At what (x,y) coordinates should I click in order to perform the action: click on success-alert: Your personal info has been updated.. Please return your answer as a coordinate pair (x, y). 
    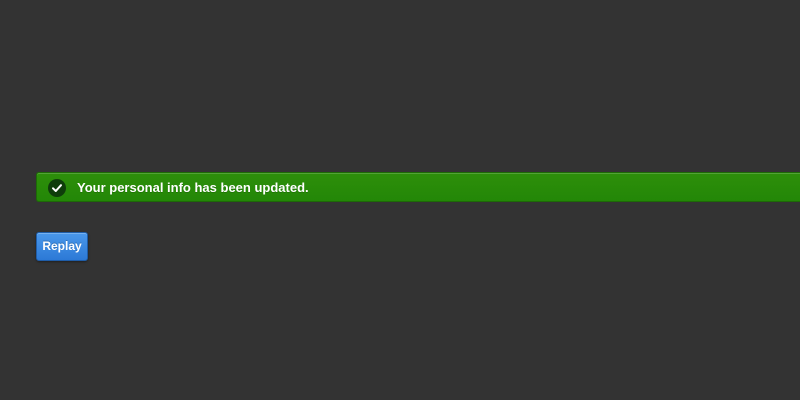
    Looking at the image, I should click on (418, 187).